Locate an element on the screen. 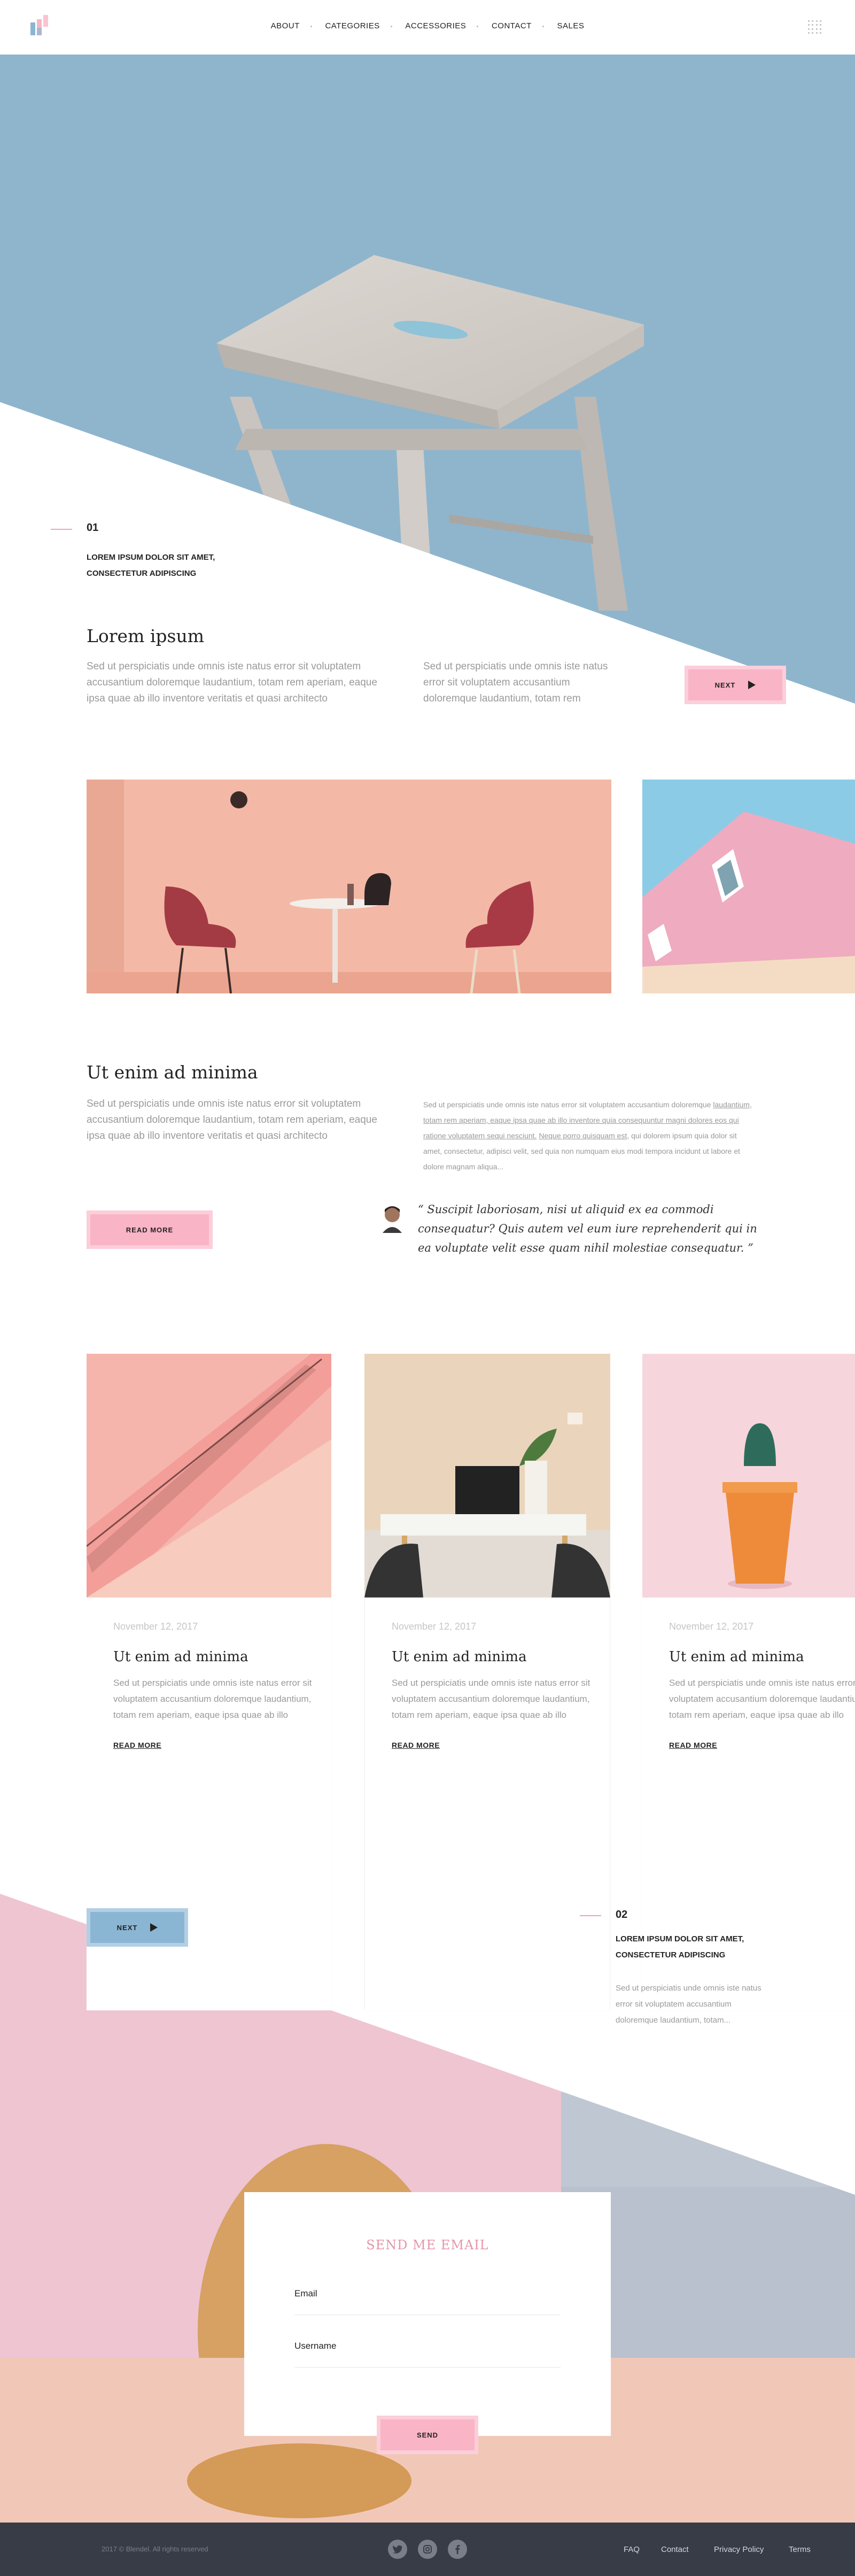 This screenshot has width=855, height=2576. send-button: SEND is located at coordinates (428, 2435).